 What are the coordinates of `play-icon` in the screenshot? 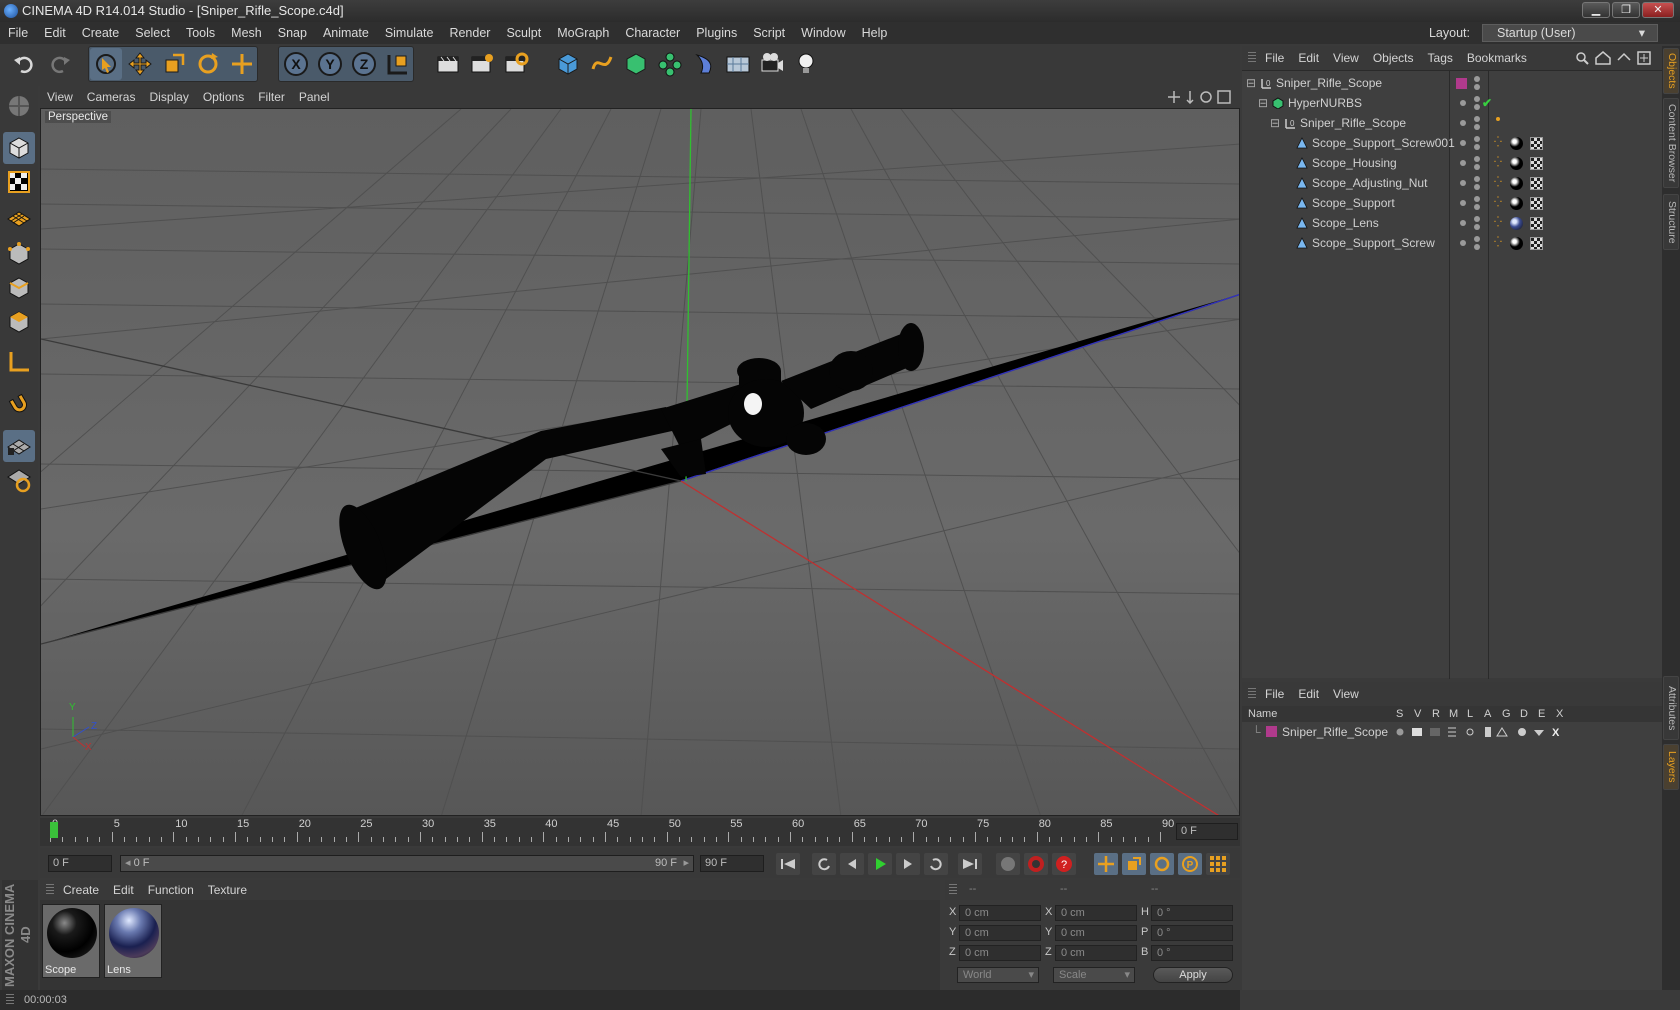 It's located at (880, 864).